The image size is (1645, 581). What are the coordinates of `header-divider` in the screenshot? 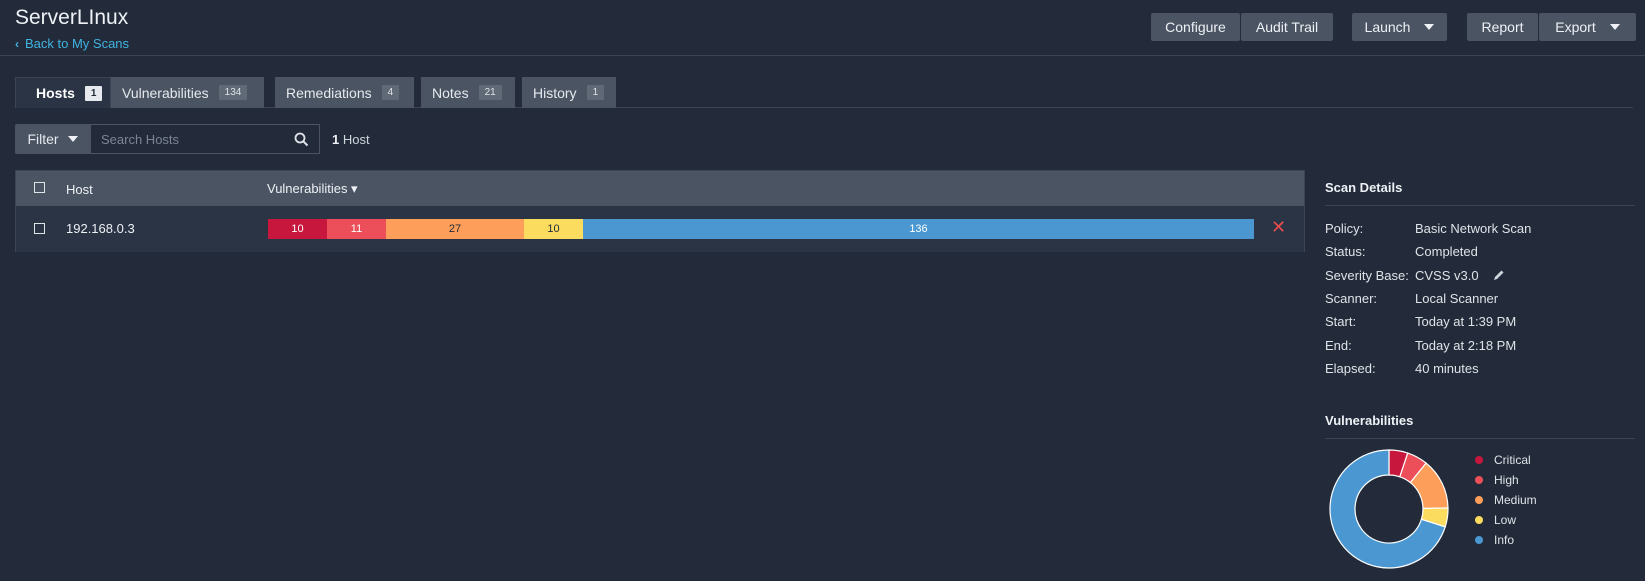 It's located at (822, 55).